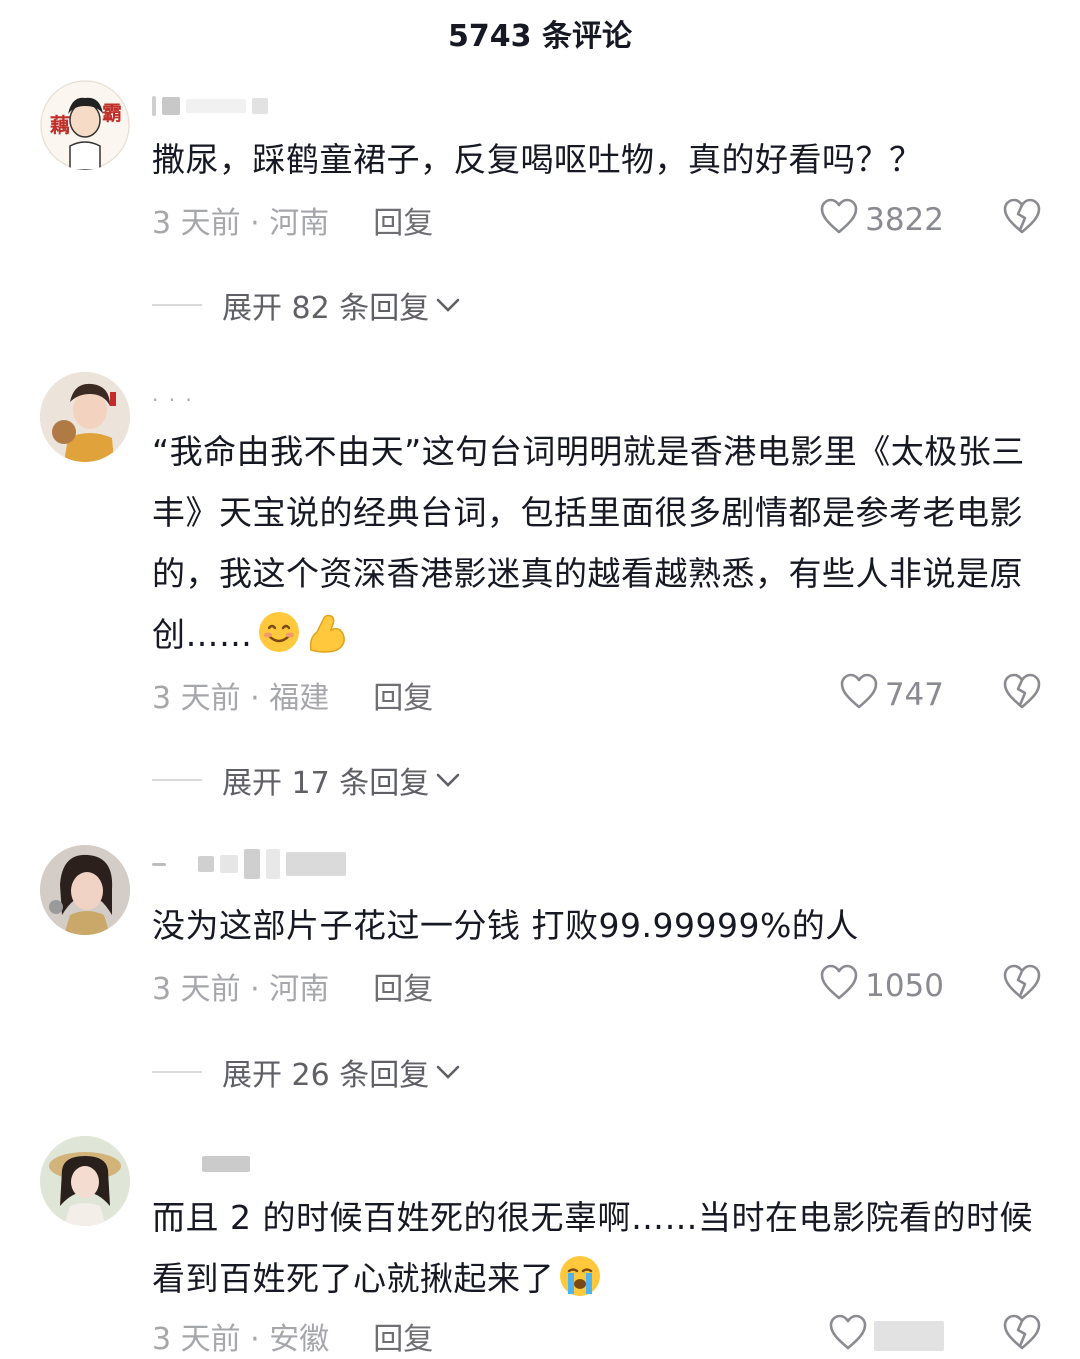 The height and width of the screenshot is (1359, 1080). Describe the element at coordinates (326, 1075) in the screenshot. I see `expand-replies-label: 展开 26 条回复` at that location.